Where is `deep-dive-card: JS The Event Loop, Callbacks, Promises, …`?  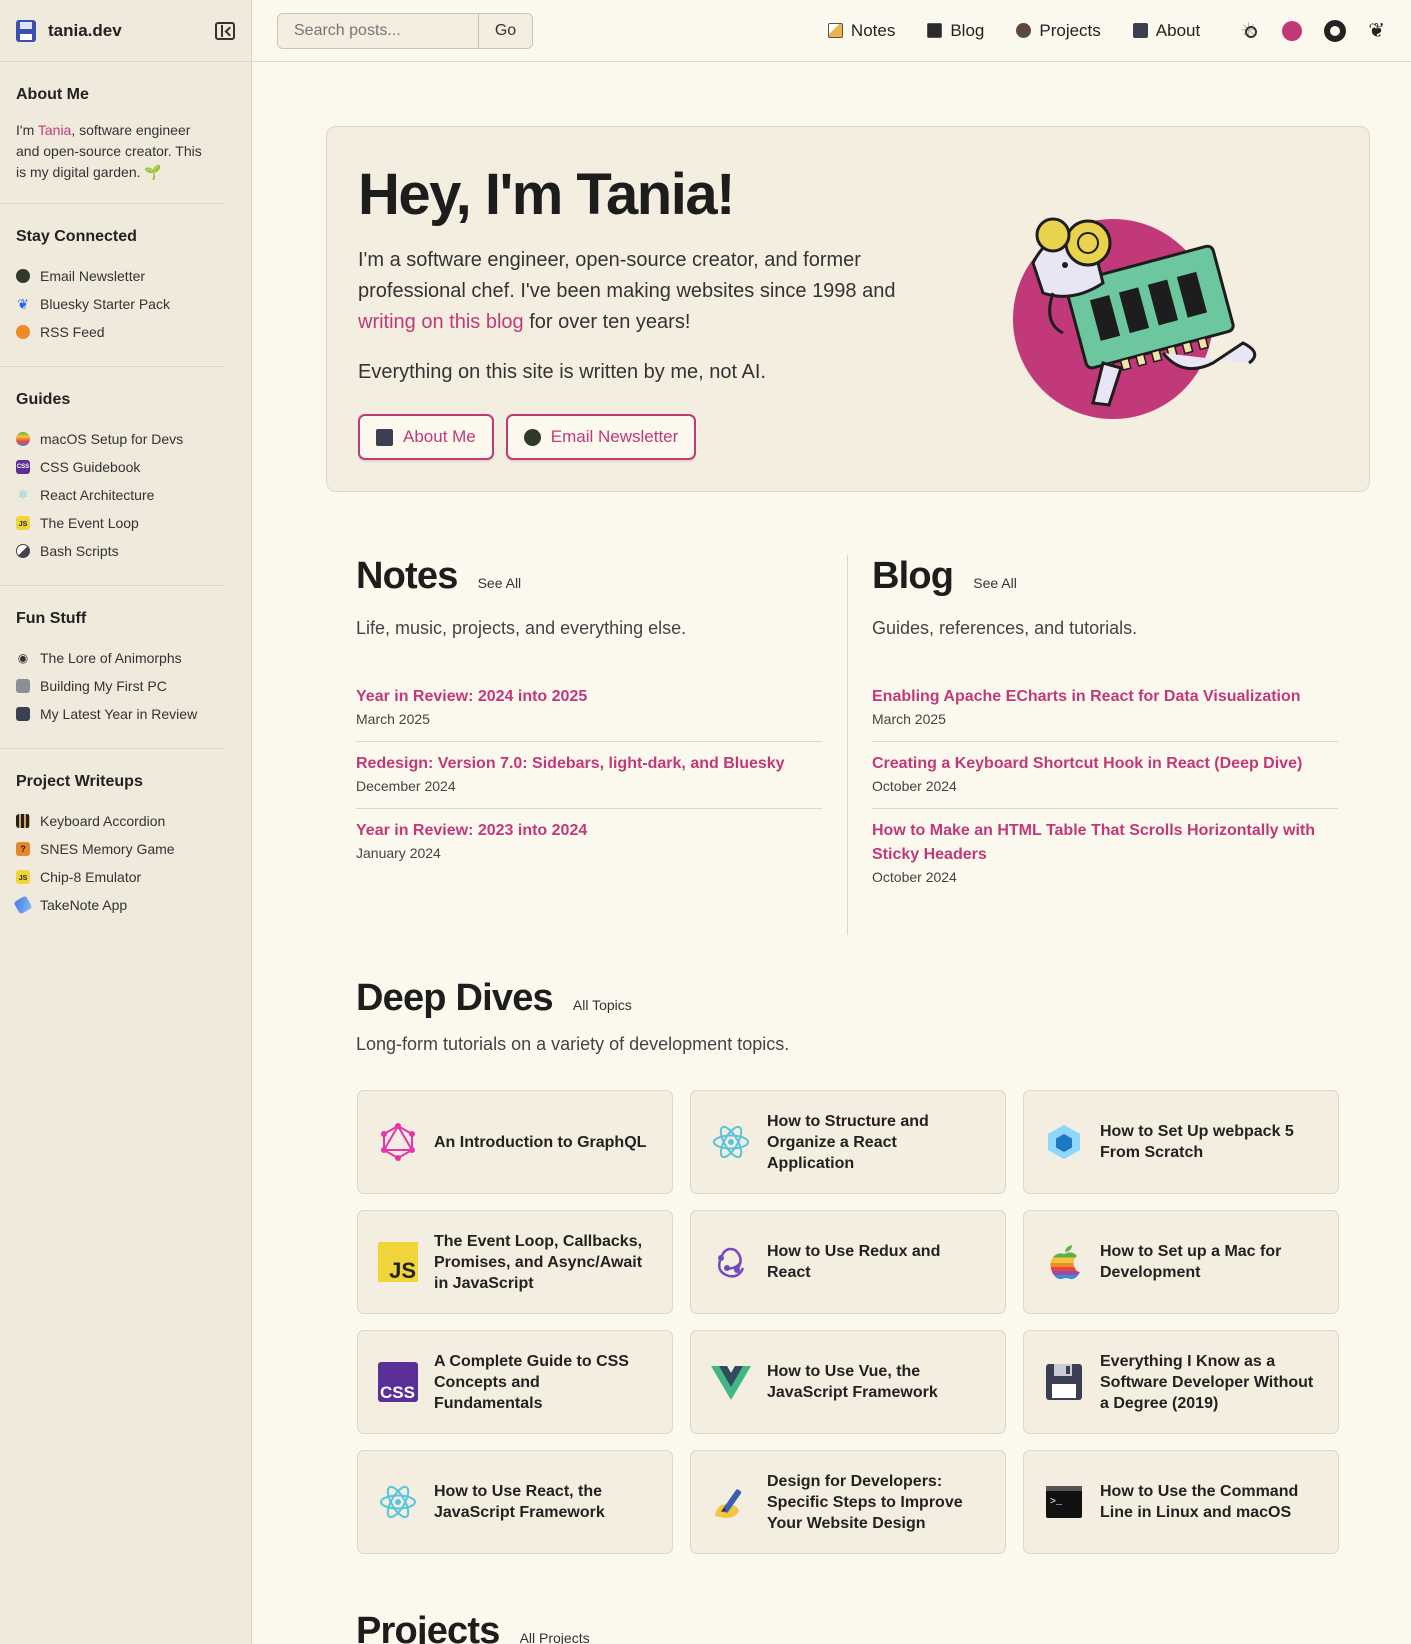
deep-dive-card: JS The Event Loop, Callbacks, Promises, … is located at coordinates (515, 1262).